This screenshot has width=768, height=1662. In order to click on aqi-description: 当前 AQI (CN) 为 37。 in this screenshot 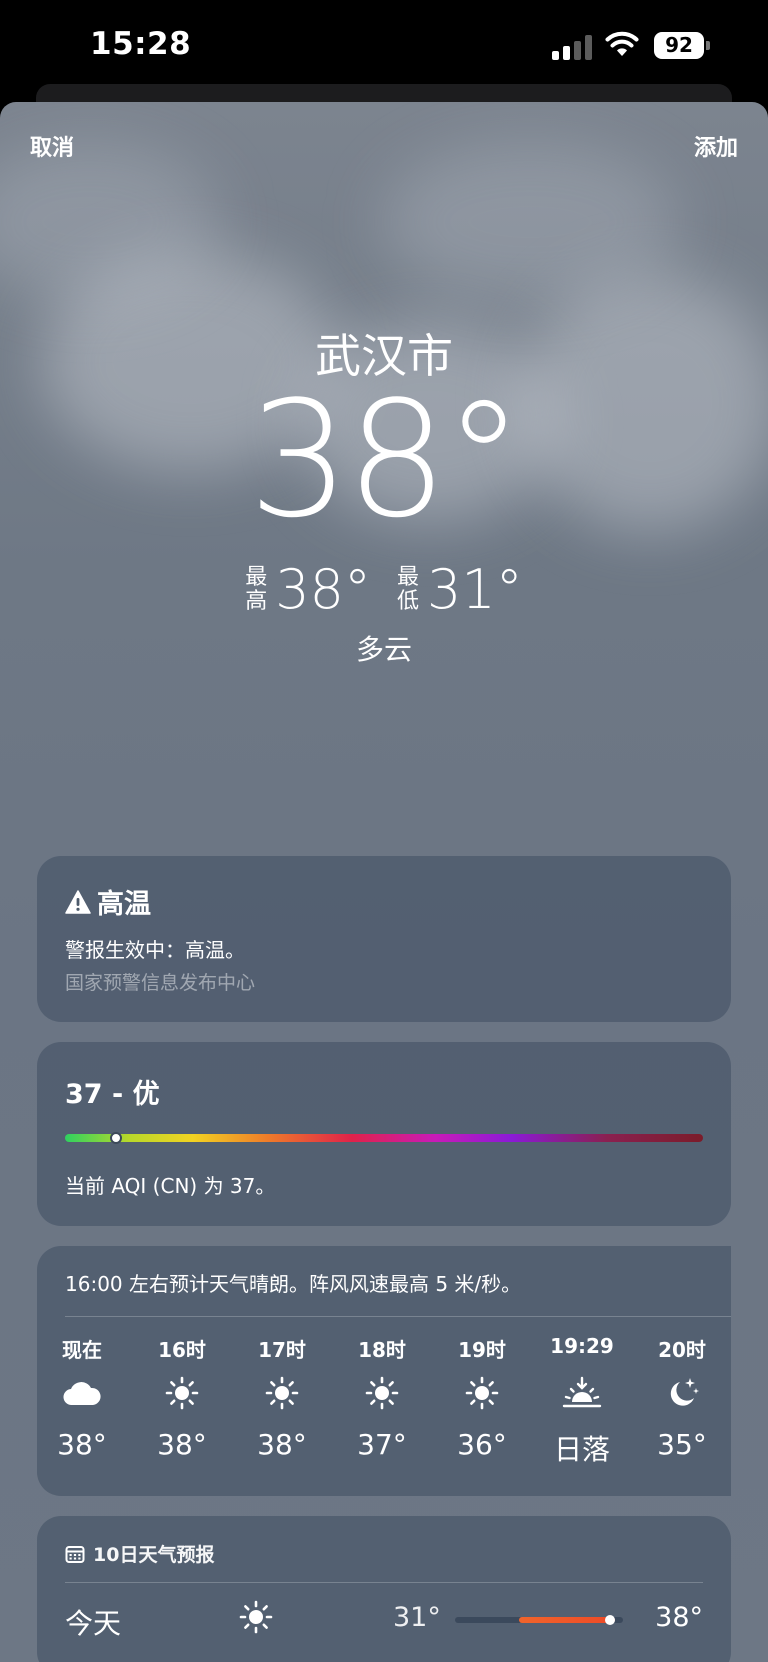, I will do `click(170, 1186)`.